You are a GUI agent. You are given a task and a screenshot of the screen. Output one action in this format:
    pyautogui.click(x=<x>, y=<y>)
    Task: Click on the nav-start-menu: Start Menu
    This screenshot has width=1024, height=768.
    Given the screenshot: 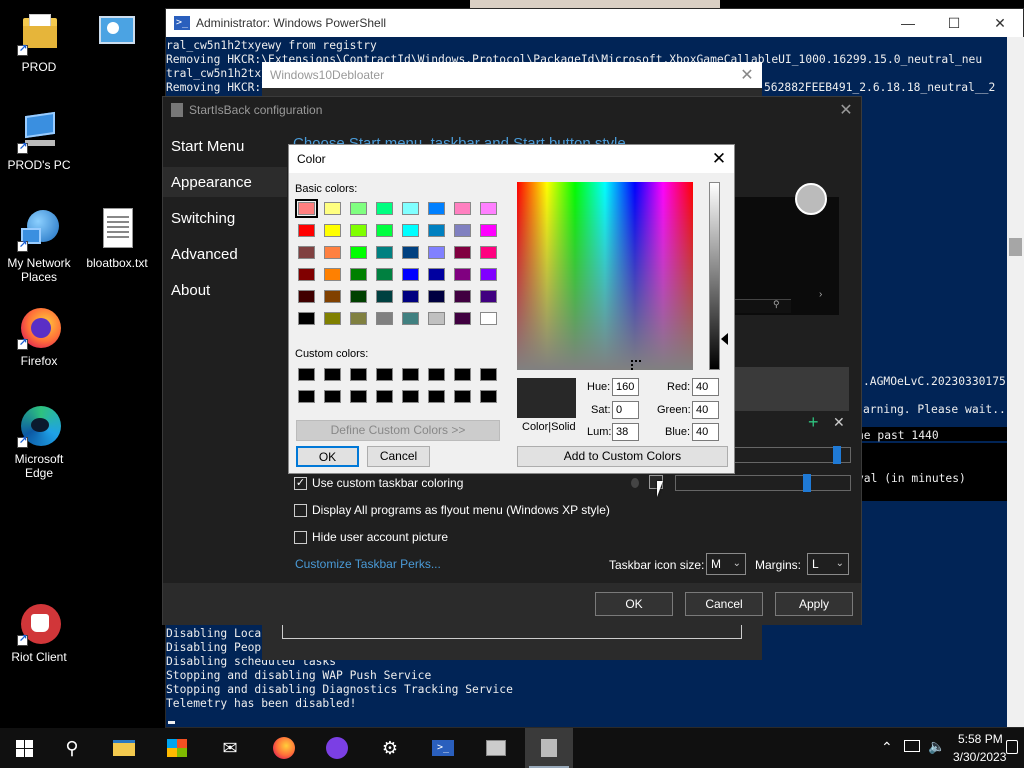 What is the action you would take?
    pyautogui.click(x=207, y=146)
    